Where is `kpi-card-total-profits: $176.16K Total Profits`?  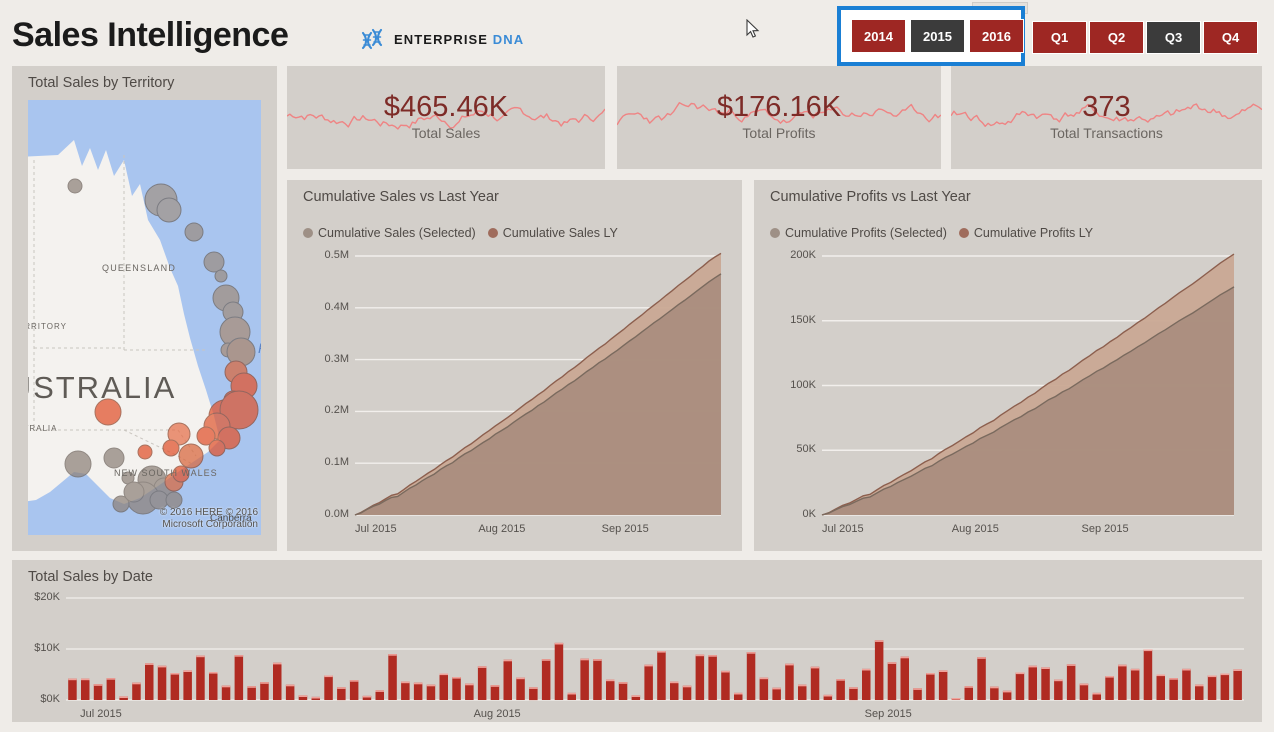 kpi-card-total-profits: $176.16K Total Profits is located at coordinates (779, 117).